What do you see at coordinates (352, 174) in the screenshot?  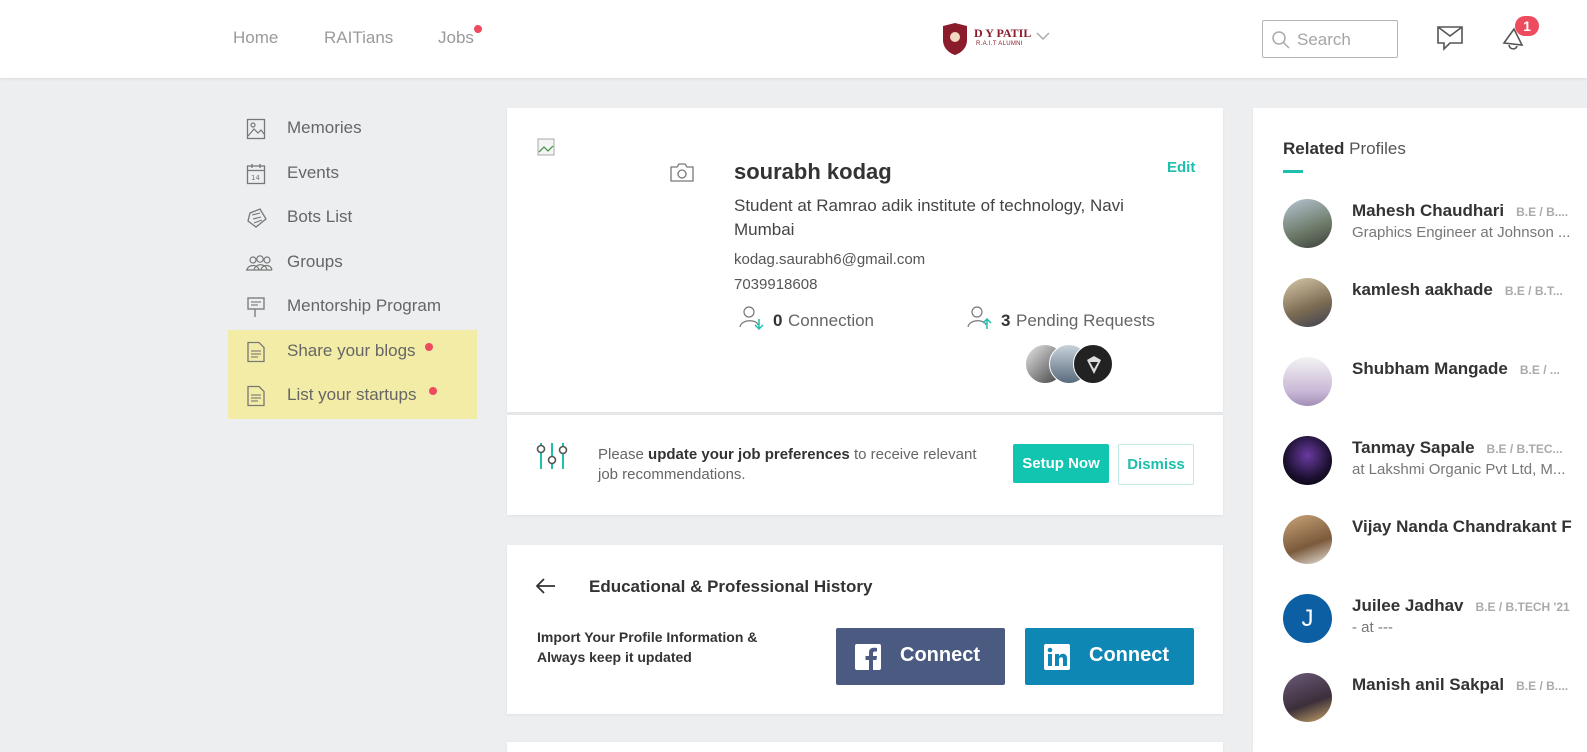 I see `sidebar-item-events: 14 Events` at bounding box center [352, 174].